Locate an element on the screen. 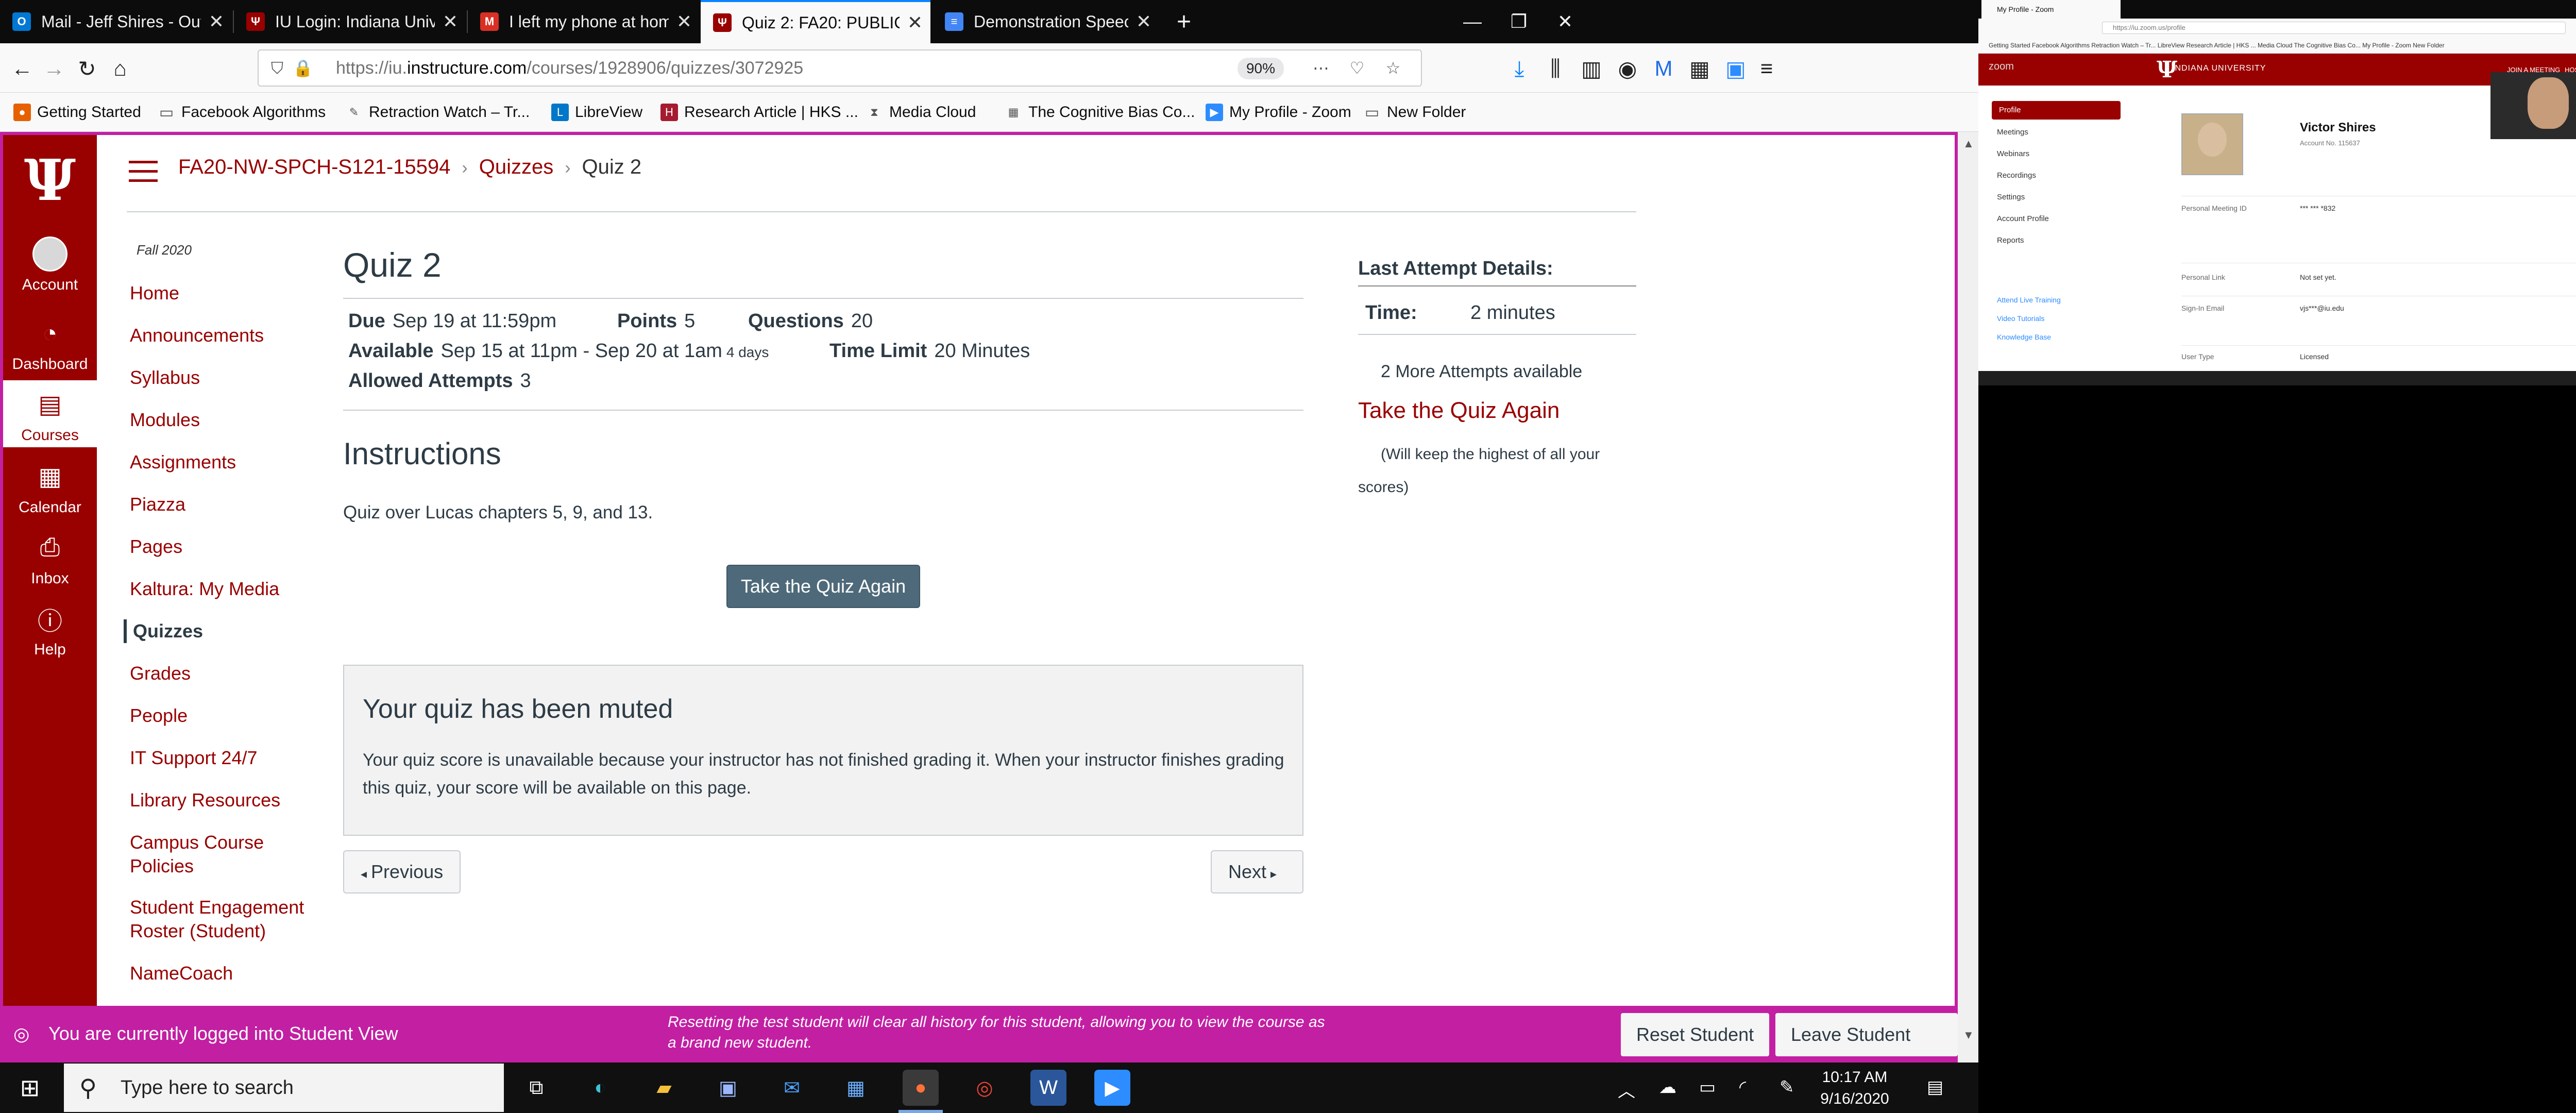  shield-icon: ⛉ is located at coordinates (277, 68).